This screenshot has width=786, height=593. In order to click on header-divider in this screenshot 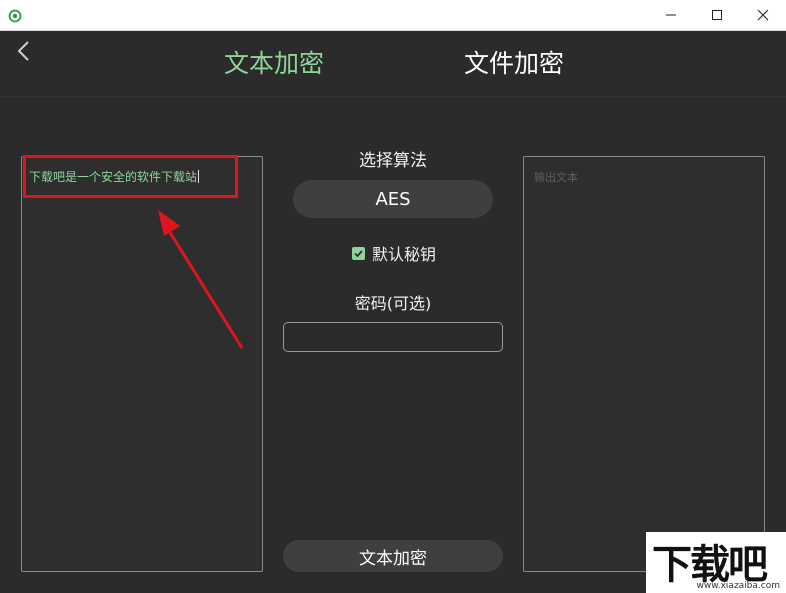, I will do `click(393, 96)`.